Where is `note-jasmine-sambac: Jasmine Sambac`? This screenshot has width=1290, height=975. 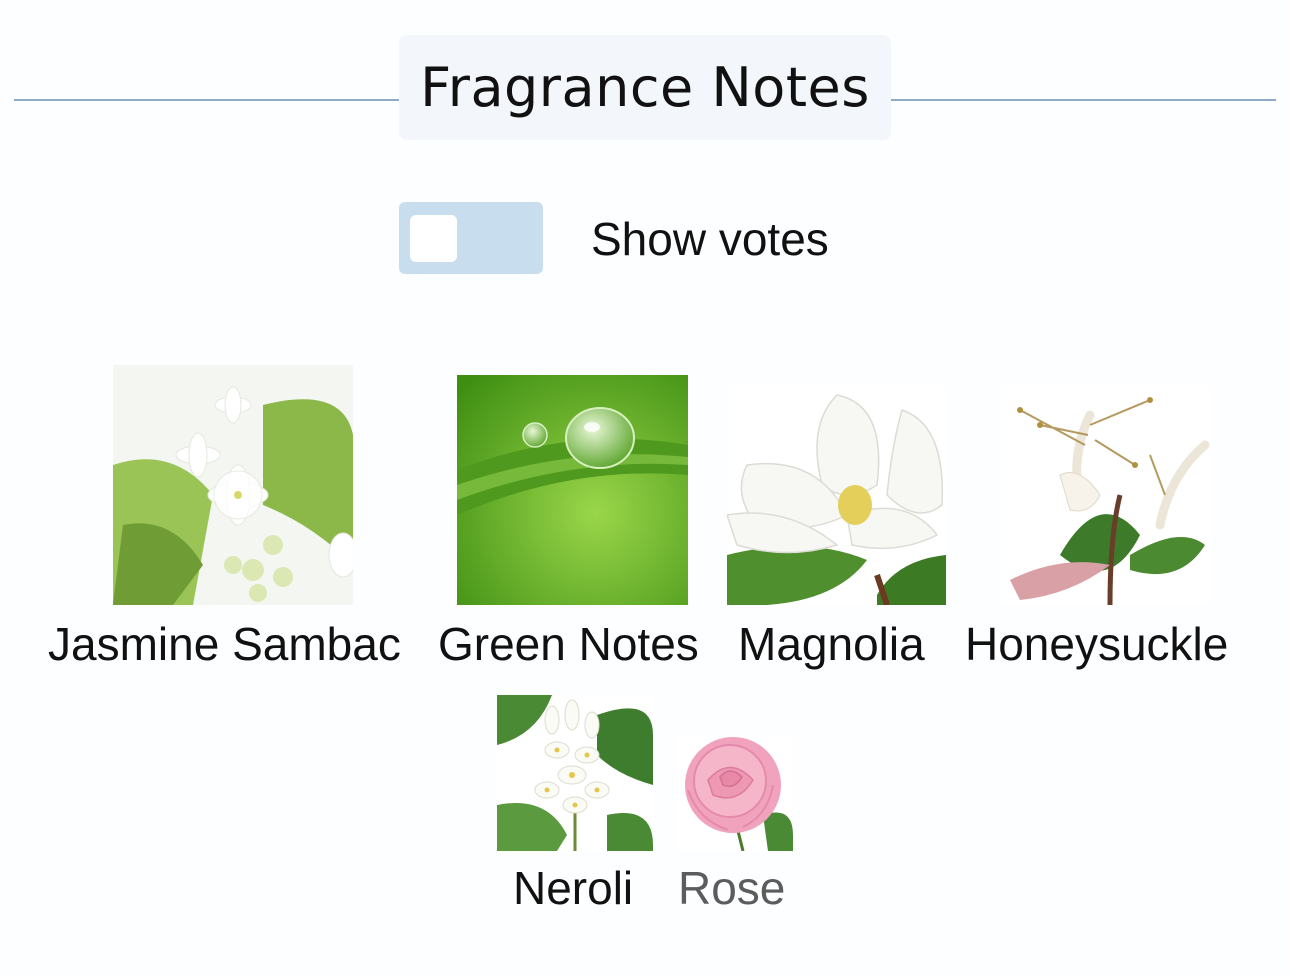
note-jasmine-sambac: Jasmine Sambac is located at coordinates (232, 520).